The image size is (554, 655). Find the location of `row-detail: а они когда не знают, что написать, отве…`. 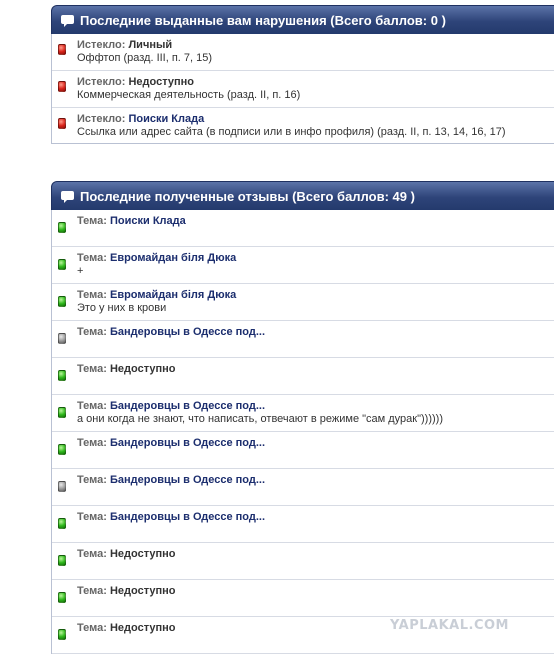

row-detail: а они когда не знают, что написать, отве… is located at coordinates (260, 419).